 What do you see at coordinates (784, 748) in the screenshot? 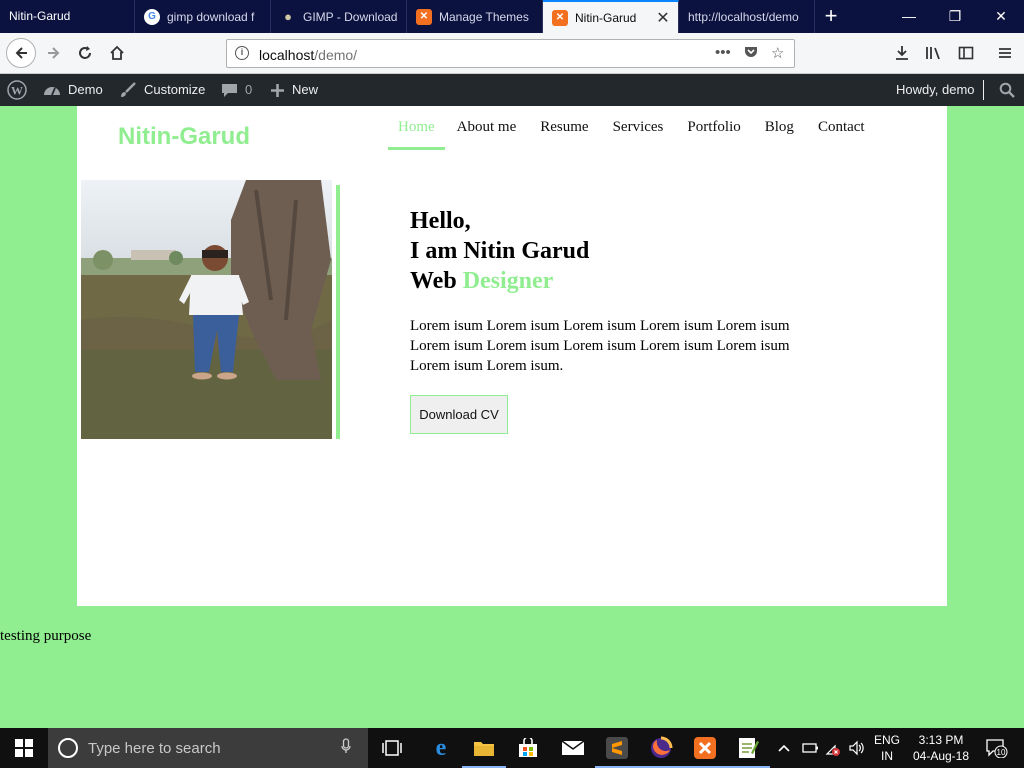
I see `tray-overflow-icon` at bounding box center [784, 748].